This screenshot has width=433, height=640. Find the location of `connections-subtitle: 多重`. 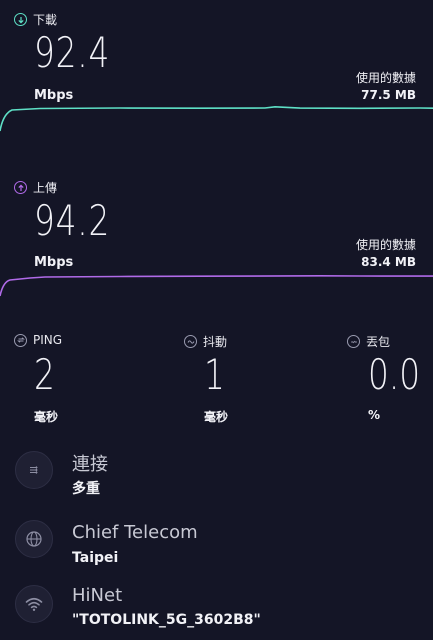

connections-subtitle: 多重 is located at coordinates (86, 489).